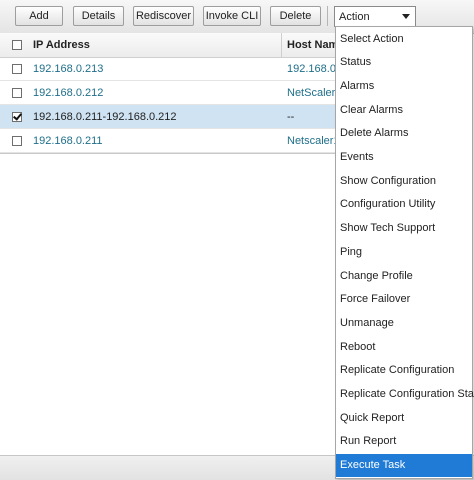 This screenshot has height=480, width=474. What do you see at coordinates (68, 141) in the screenshot?
I see `ip-address-link: 192.168.0.211` at bounding box center [68, 141].